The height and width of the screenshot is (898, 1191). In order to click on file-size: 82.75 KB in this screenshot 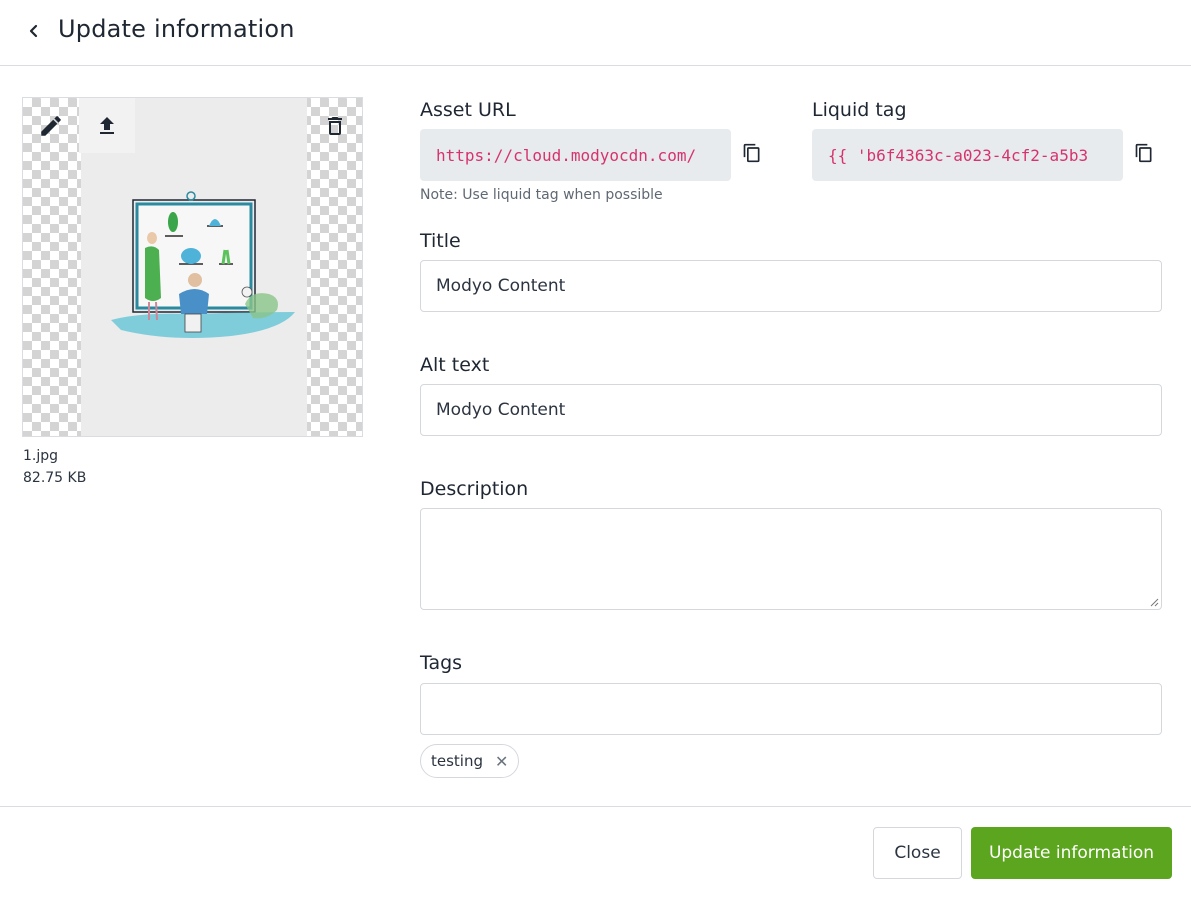, I will do `click(55, 478)`.